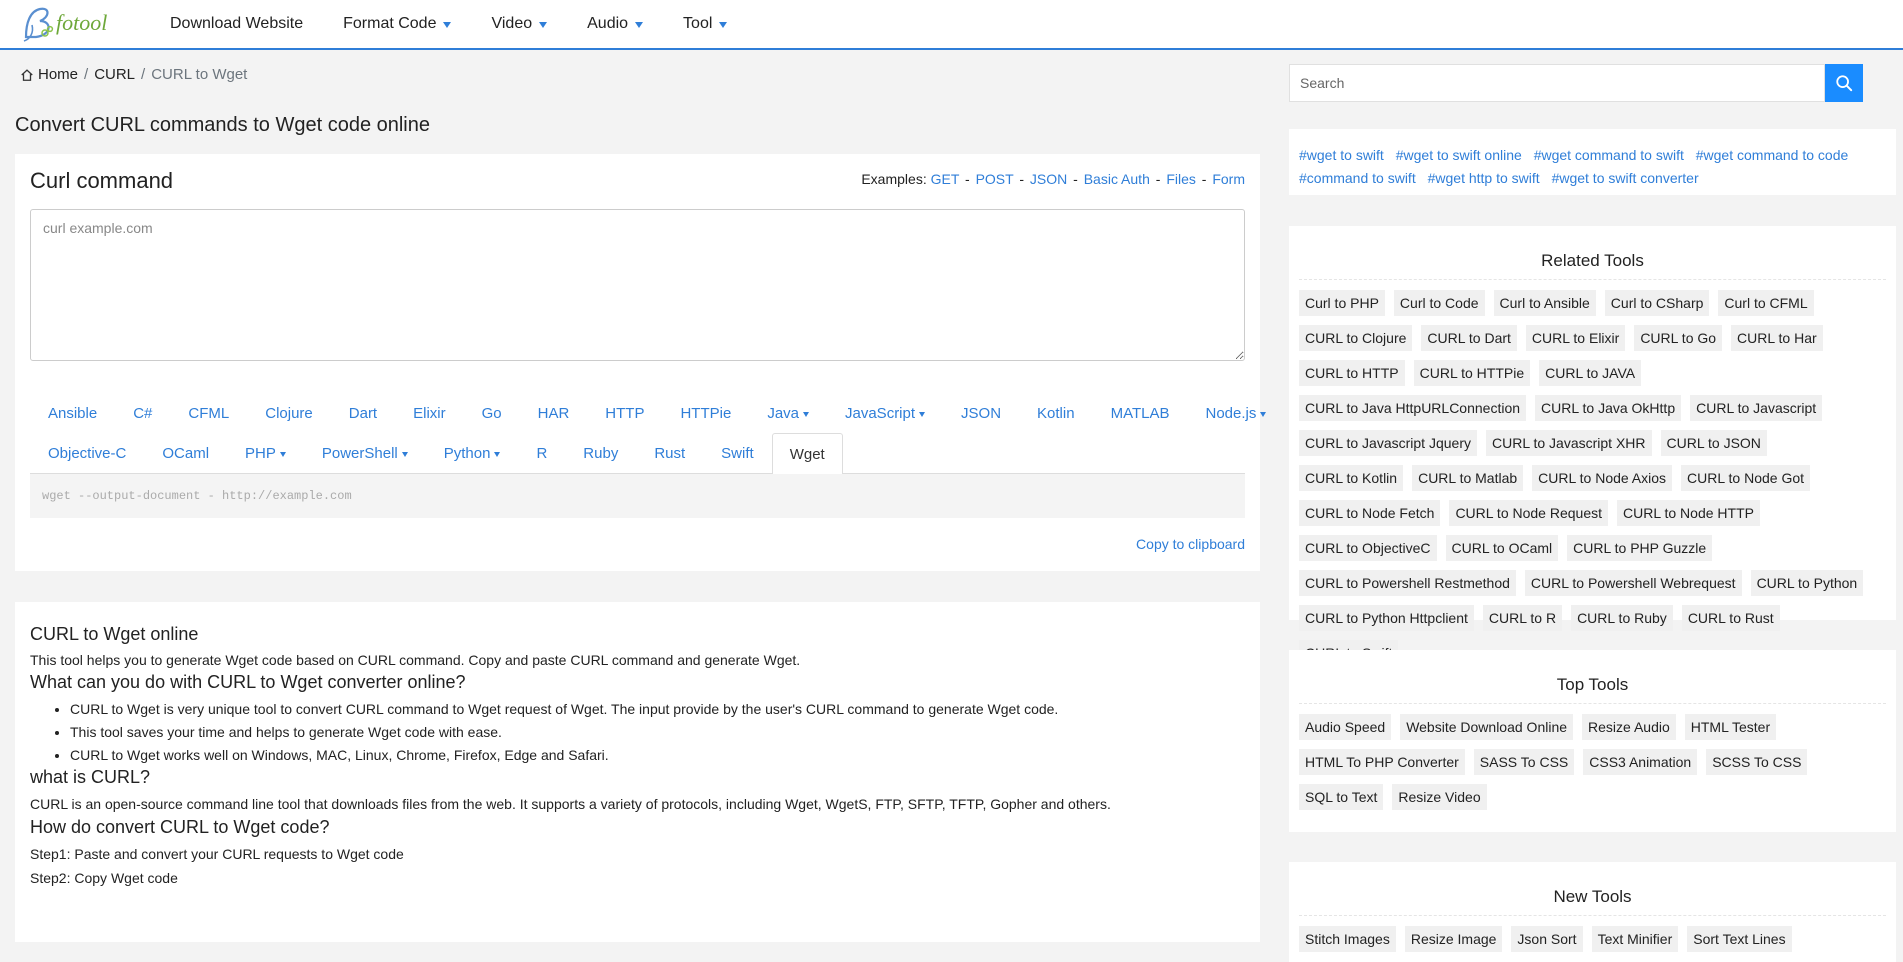 This screenshot has height=962, width=1903. I want to click on nav-item-format-code: Format Code, so click(397, 24).